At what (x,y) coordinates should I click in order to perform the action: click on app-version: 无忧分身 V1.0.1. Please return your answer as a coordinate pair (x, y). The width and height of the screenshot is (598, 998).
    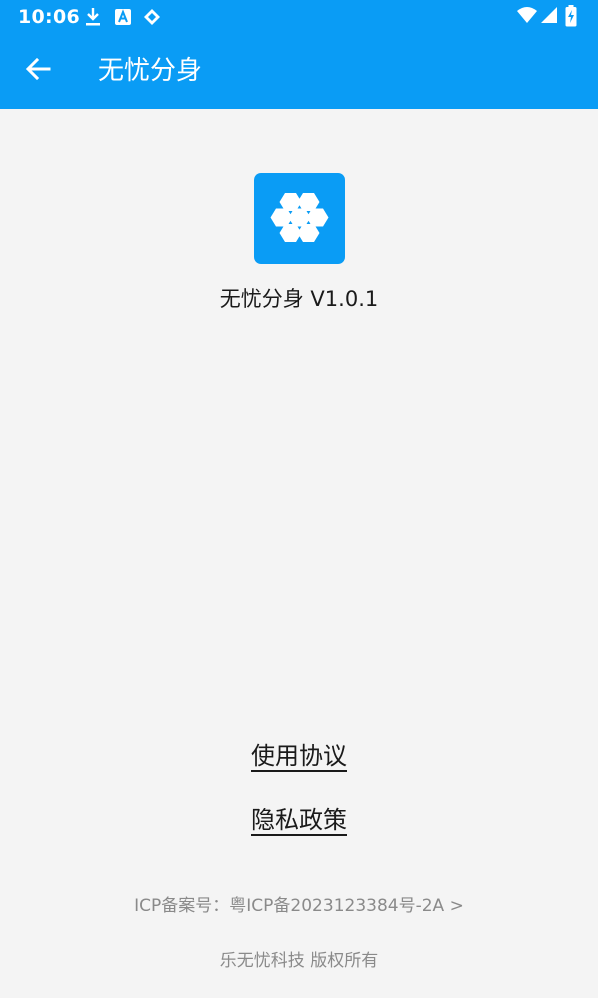
    Looking at the image, I should click on (299, 299).